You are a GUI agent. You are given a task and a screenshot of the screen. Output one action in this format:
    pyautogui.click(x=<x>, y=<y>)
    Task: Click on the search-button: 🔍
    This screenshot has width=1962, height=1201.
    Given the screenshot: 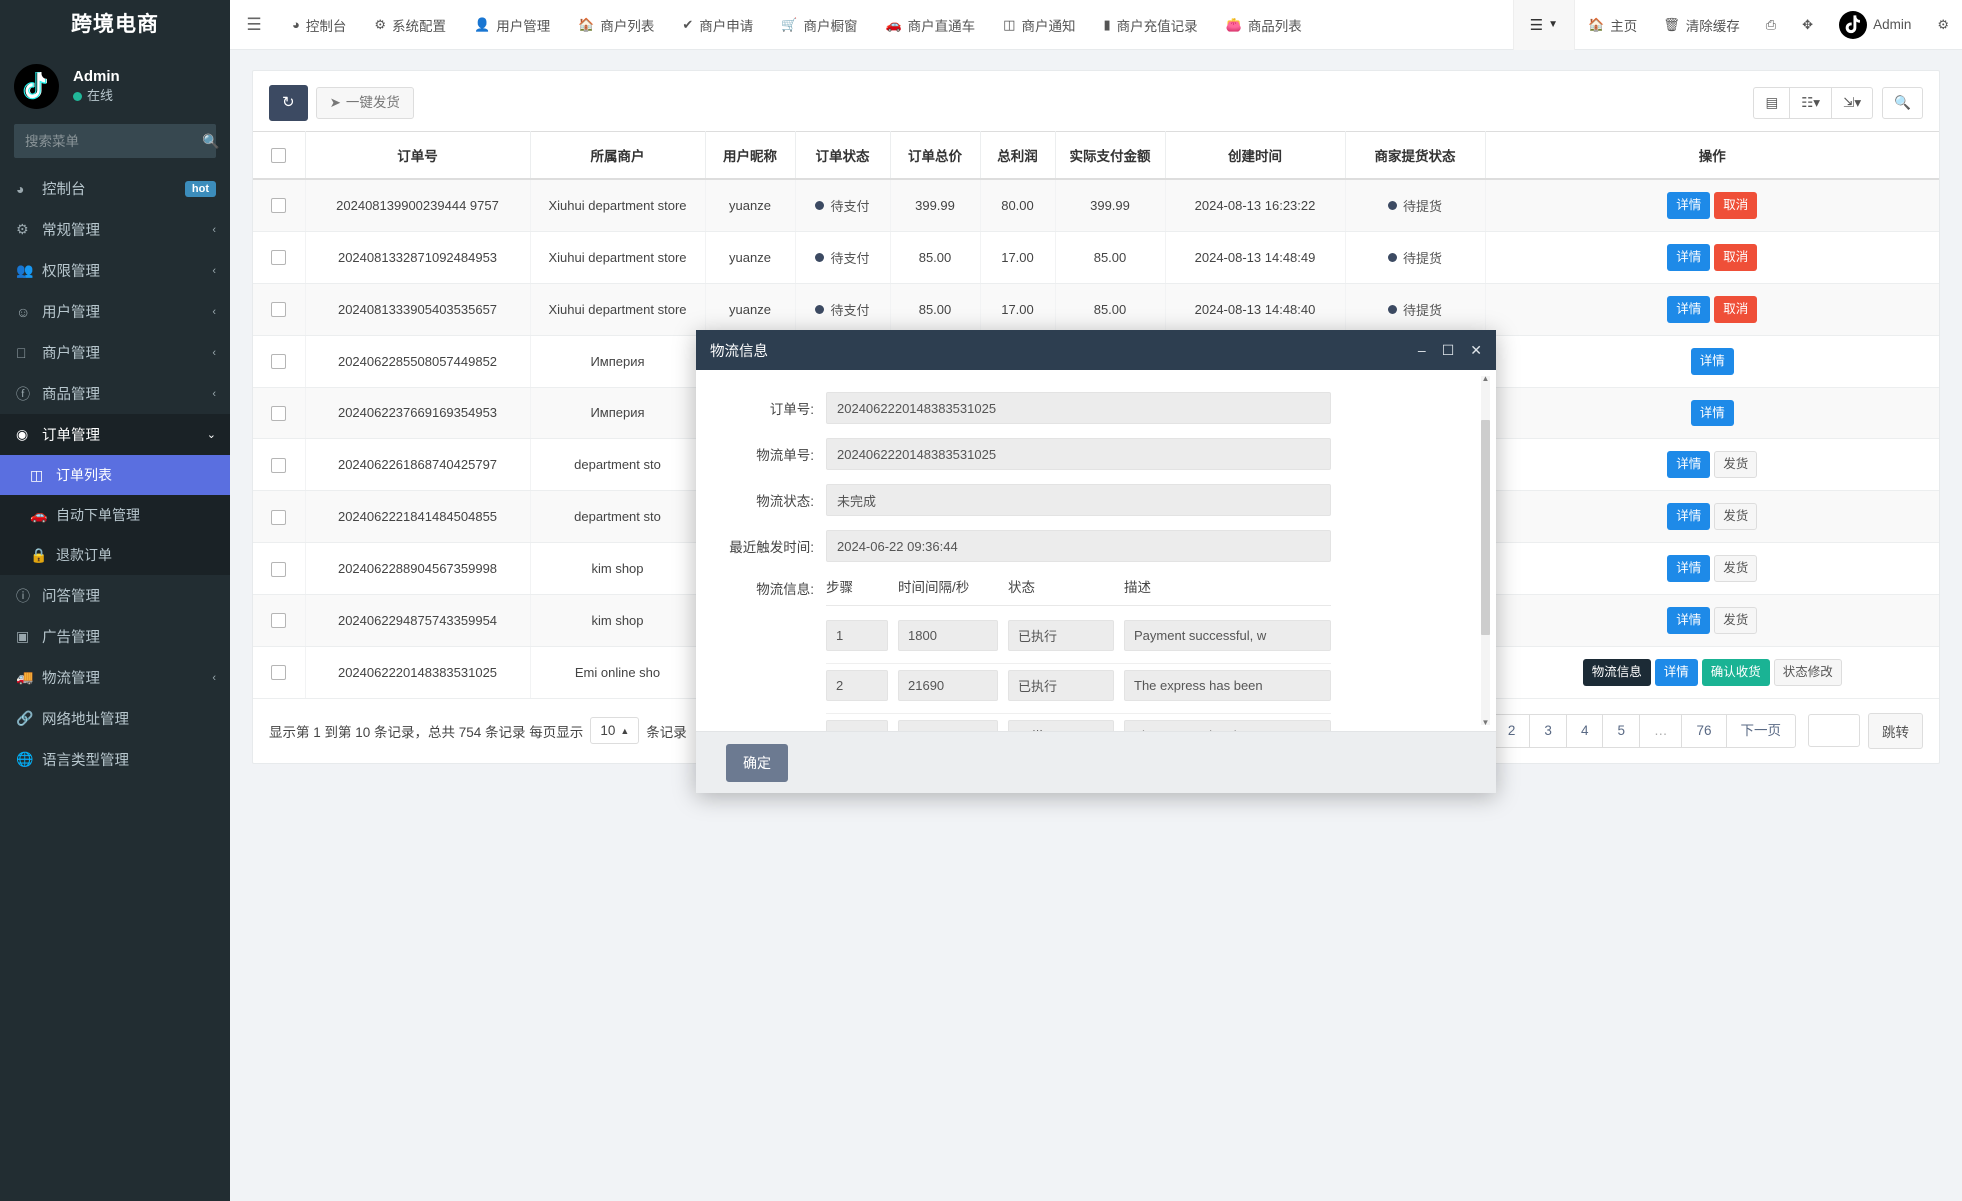 What is the action you would take?
    pyautogui.click(x=1902, y=103)
    